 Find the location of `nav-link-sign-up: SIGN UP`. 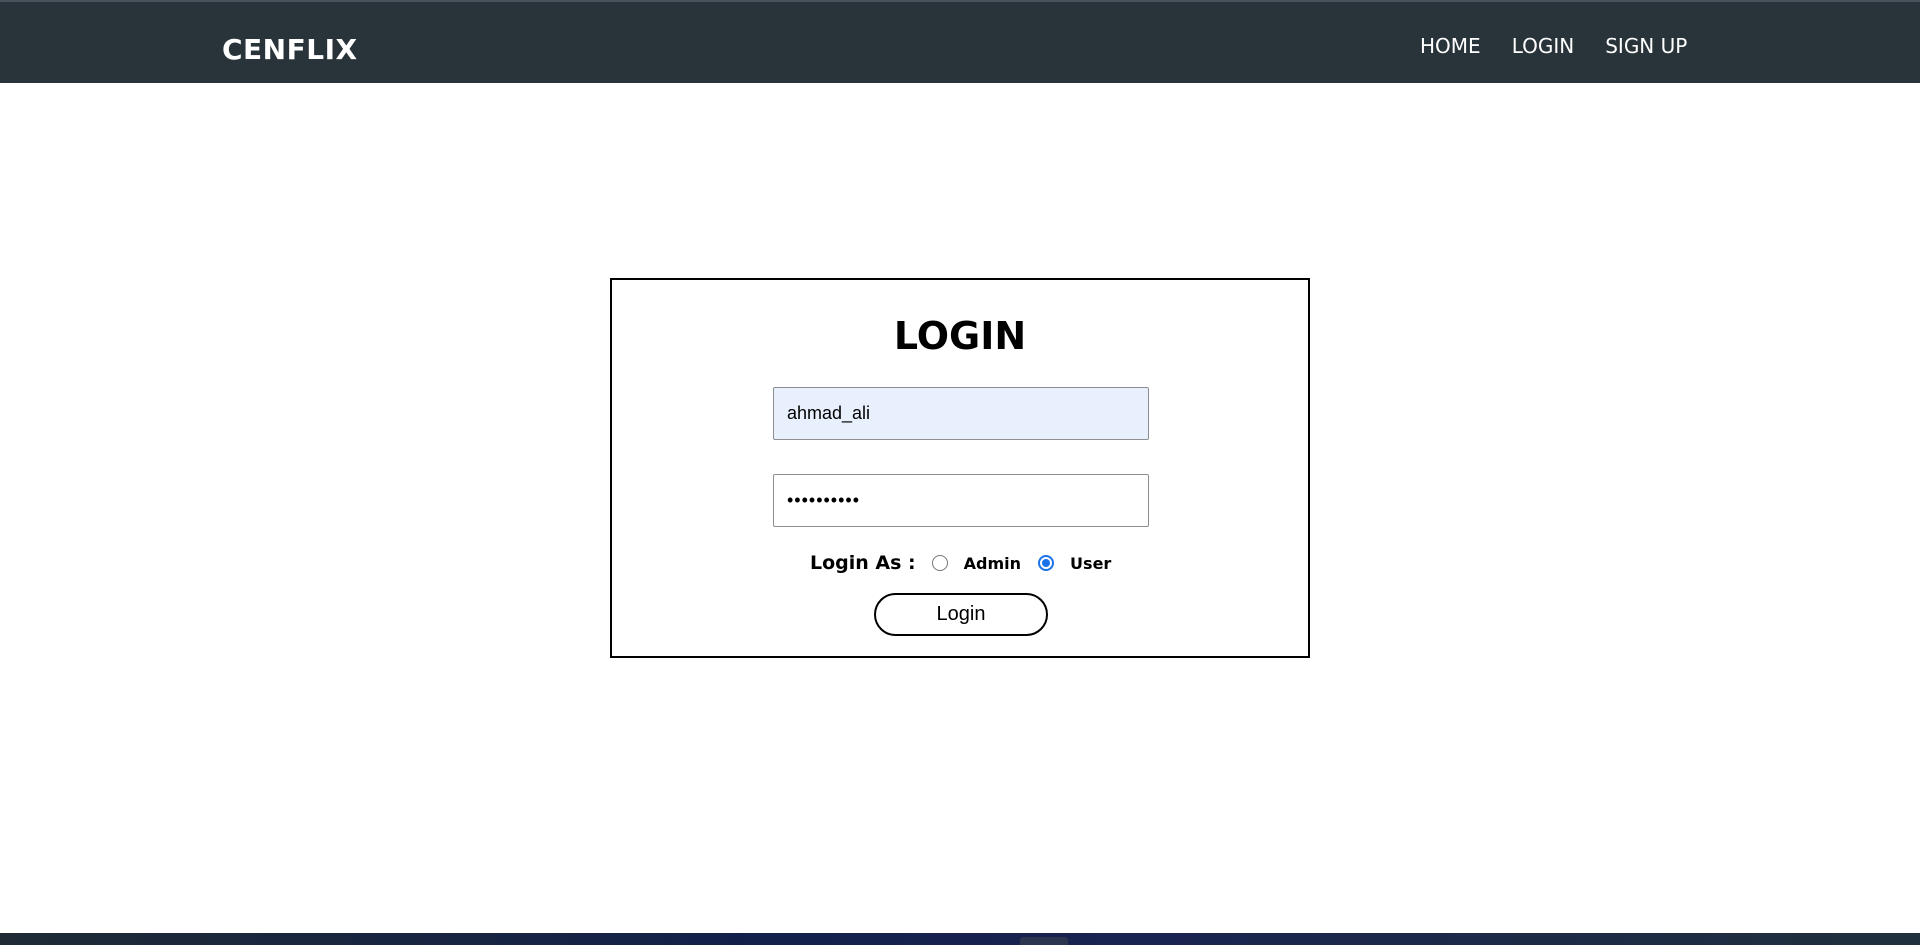

nav-link-sign-up: SIGN UP is located at coordinates (1646, 46).